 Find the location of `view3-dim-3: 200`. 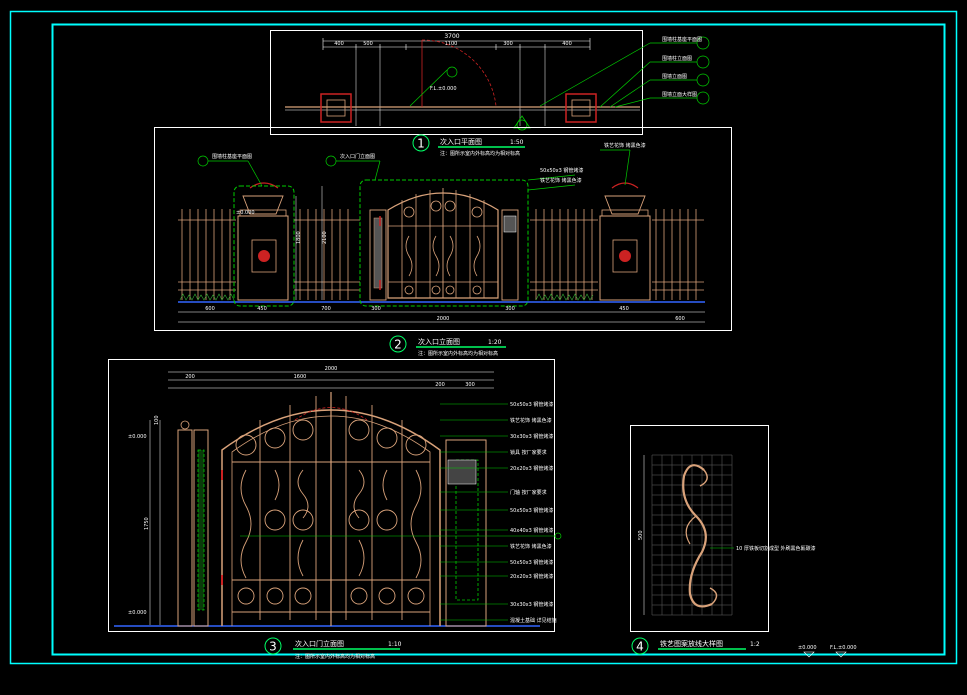

view3-dim-3: 200 is located at coordinates (440, 385).